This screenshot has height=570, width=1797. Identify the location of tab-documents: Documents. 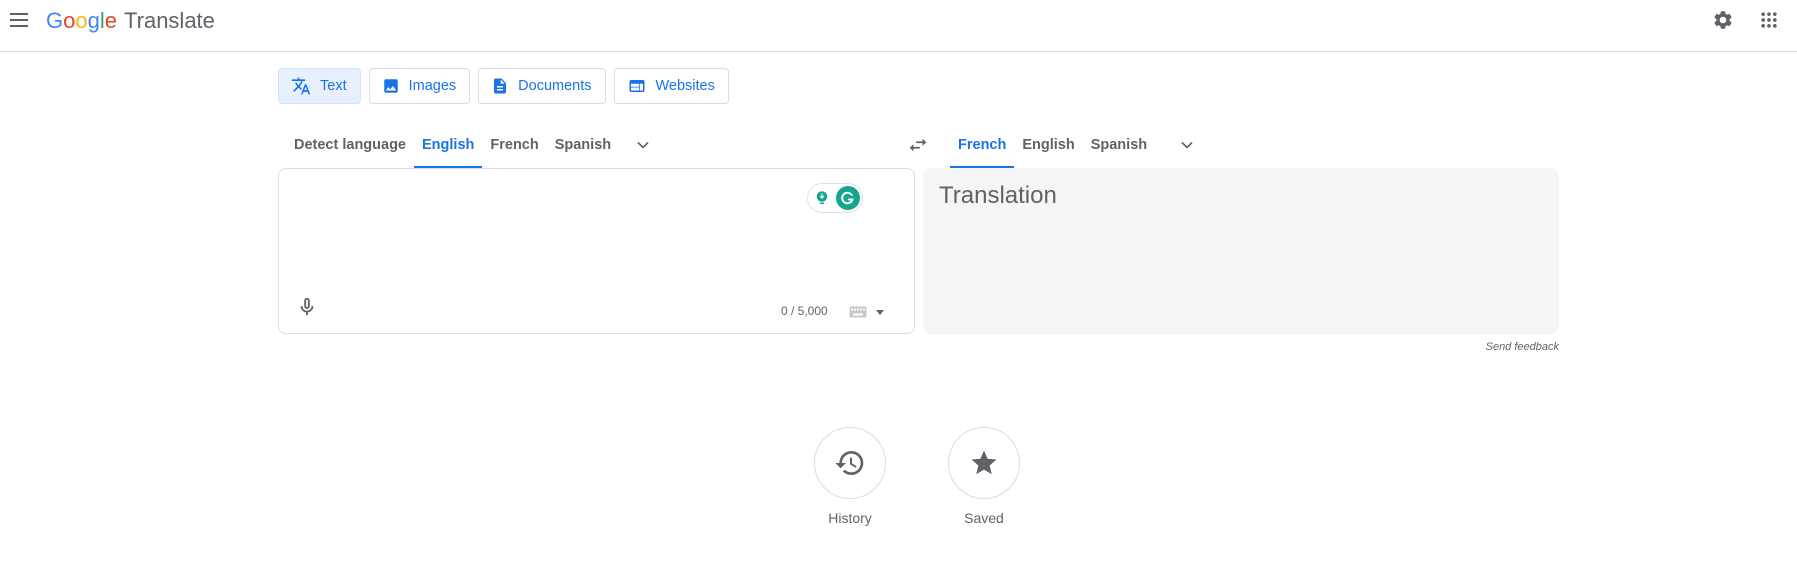
(542, 86).